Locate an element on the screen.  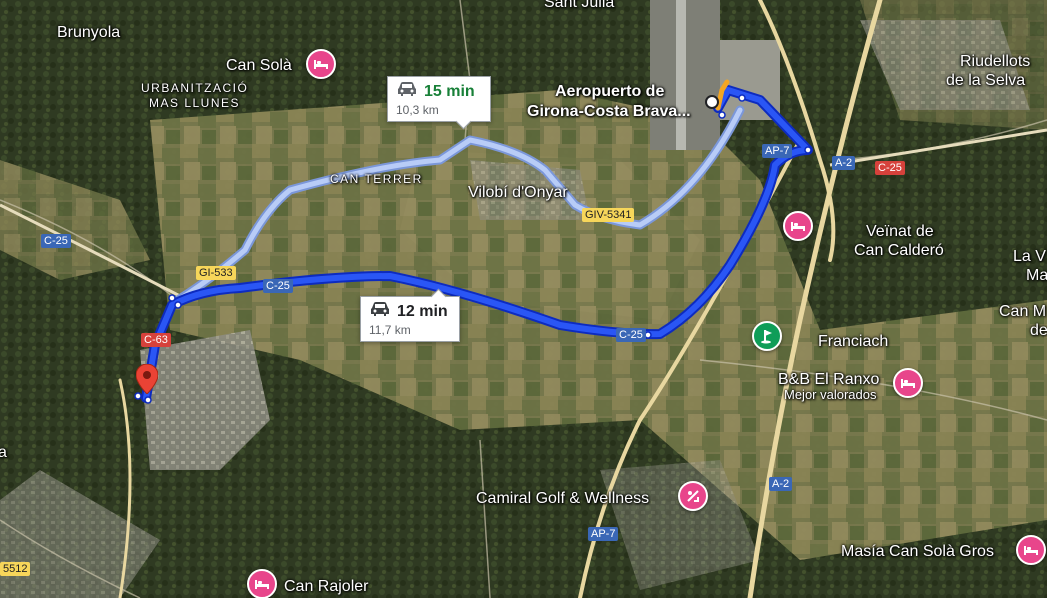
place-label-can-rajoler: Can Rajoler is located at coordinates (326, 586).